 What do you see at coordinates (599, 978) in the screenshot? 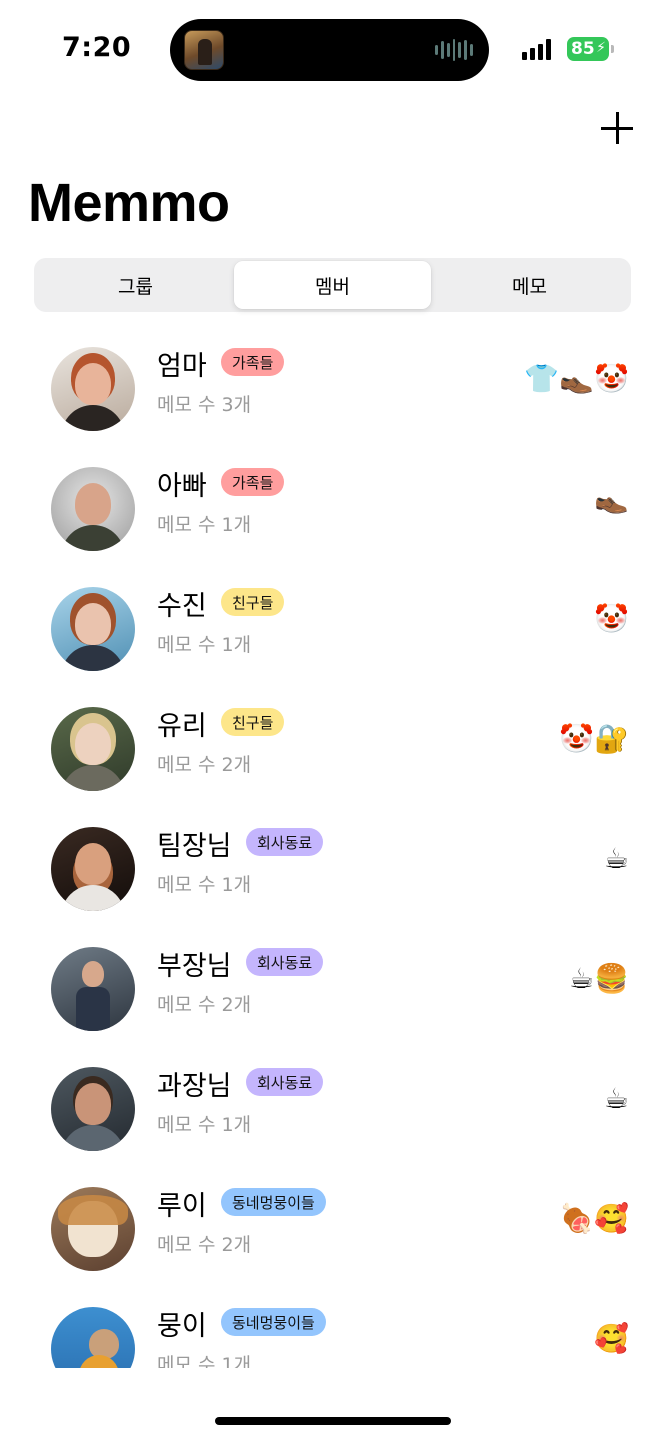
I see `memo-emojis: ☕🍔` at bounding box center [599, 978].